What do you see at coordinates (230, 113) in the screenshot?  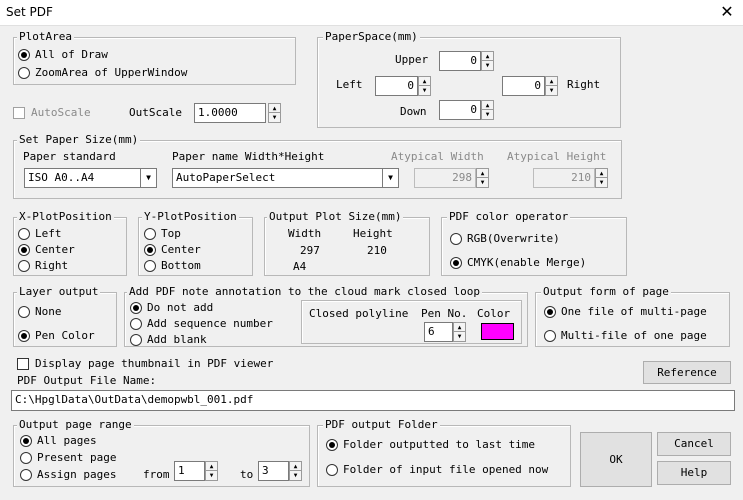 I see `outscale-input: 1.0000` at bounding box center [230, 113].